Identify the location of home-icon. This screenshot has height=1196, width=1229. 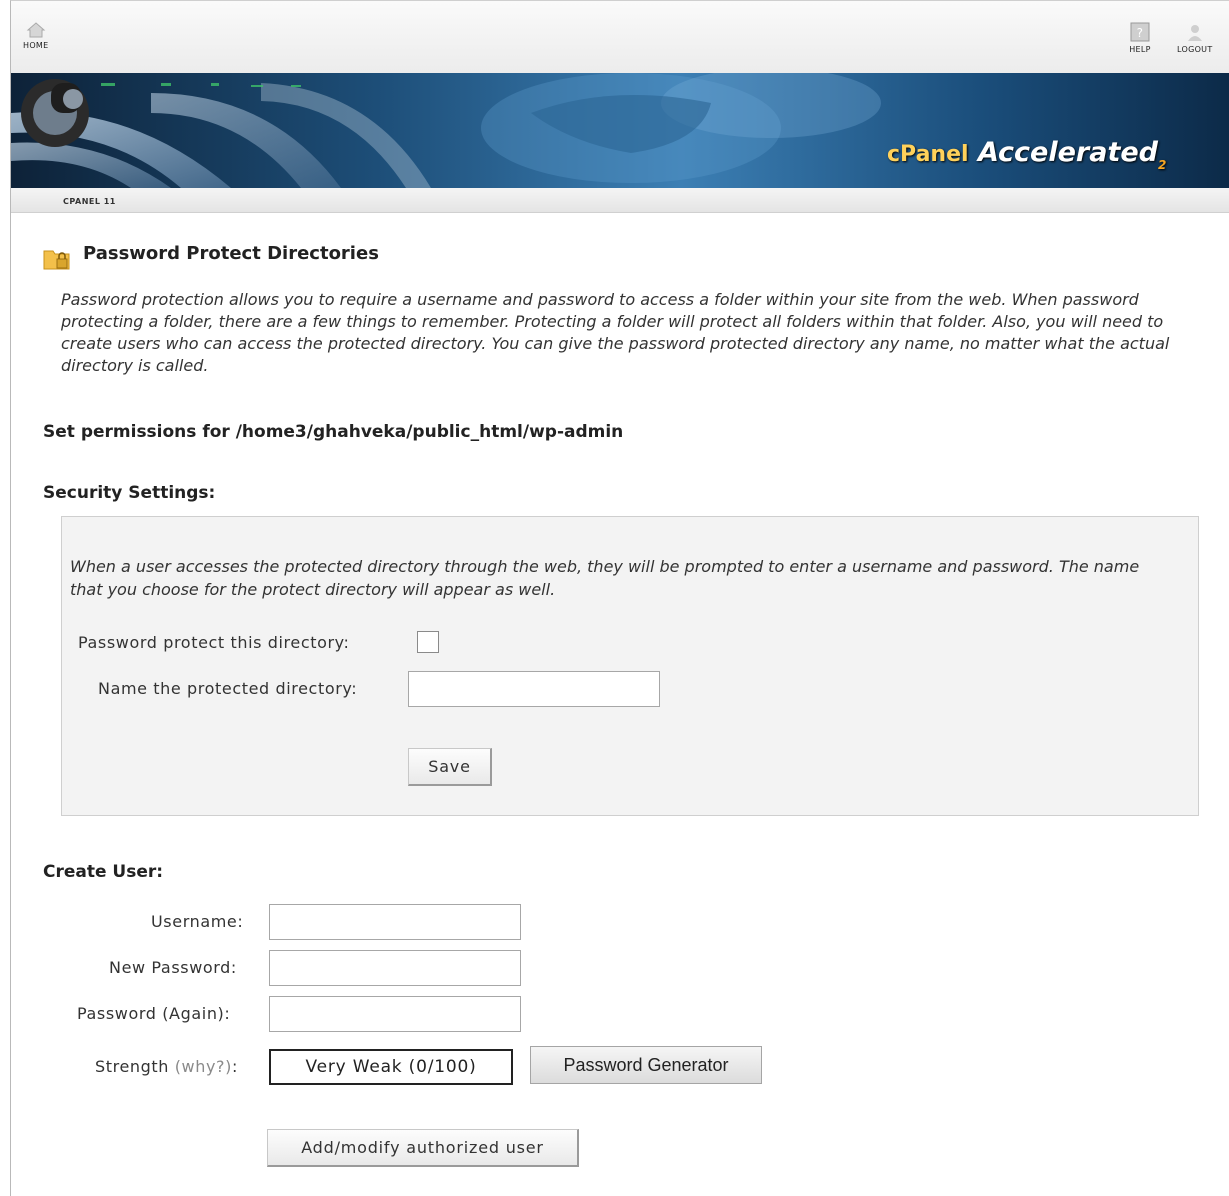
(36, 30).